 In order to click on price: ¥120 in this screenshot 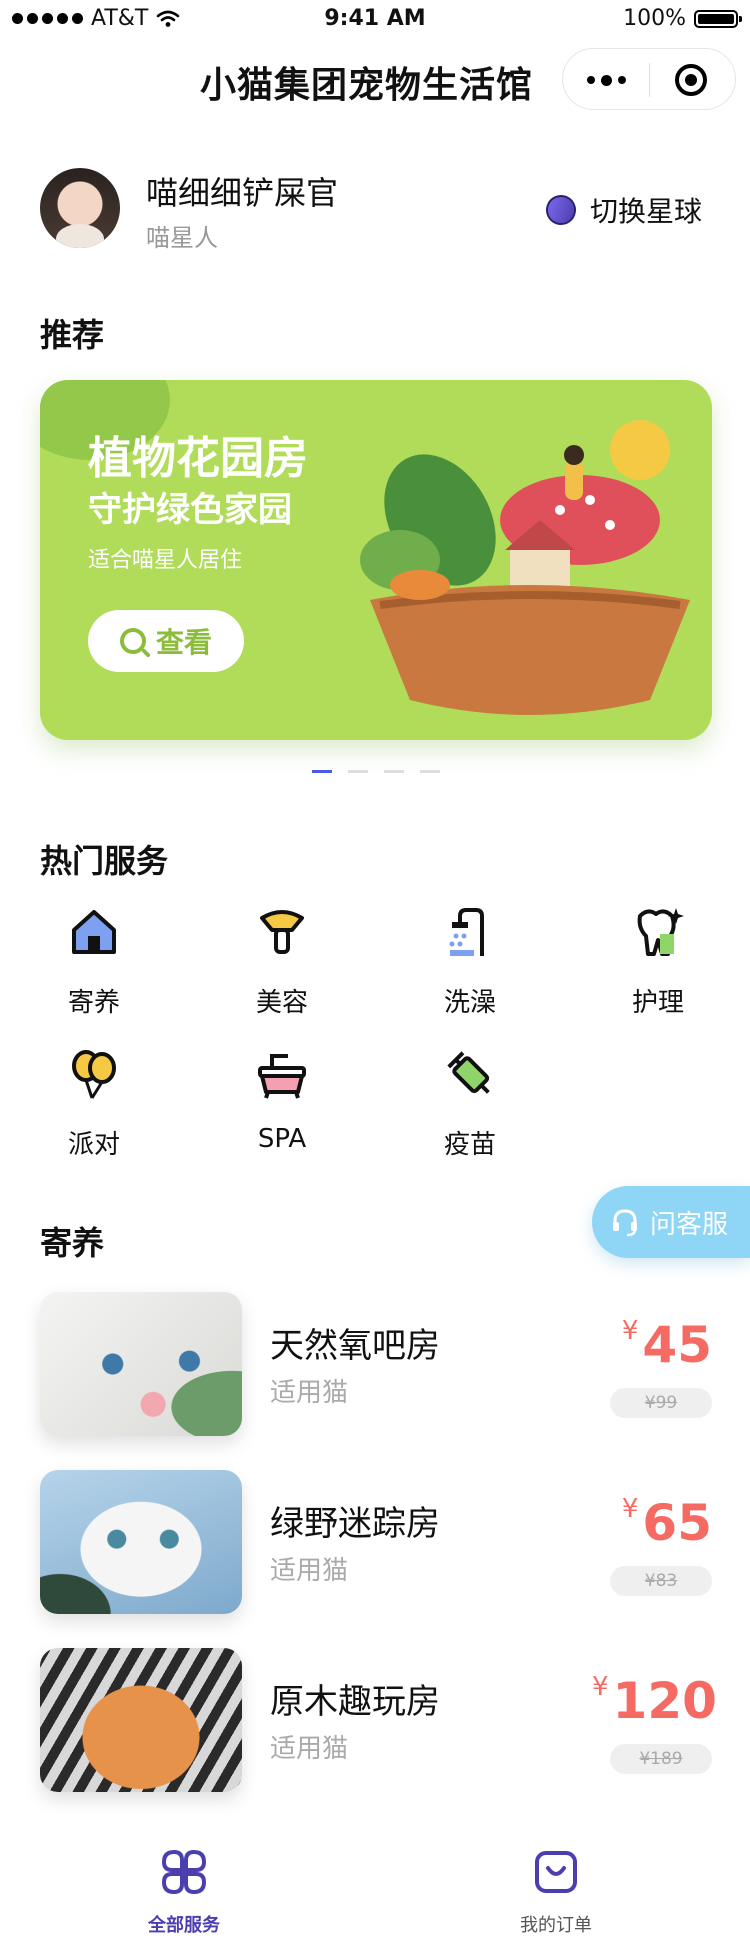, I will do `click(654, 1701)`.